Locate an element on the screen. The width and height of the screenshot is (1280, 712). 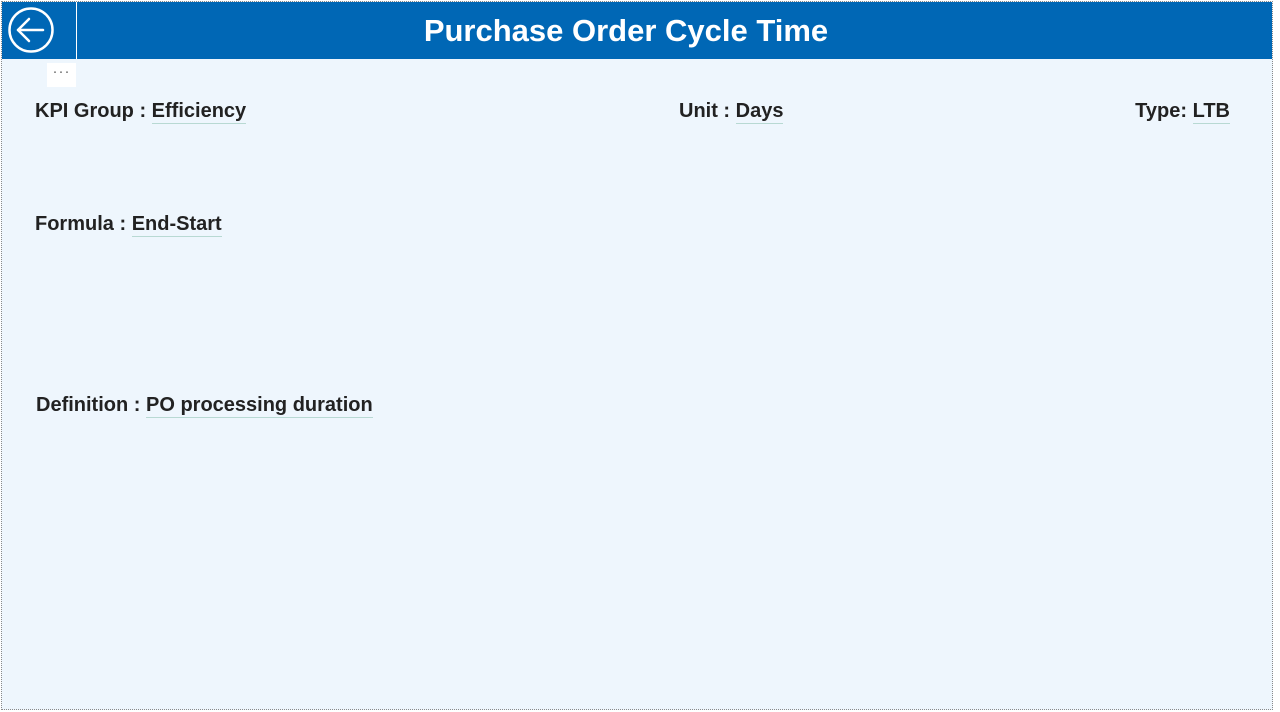
formula-value: End-Start is located at coordinates (176, 225).